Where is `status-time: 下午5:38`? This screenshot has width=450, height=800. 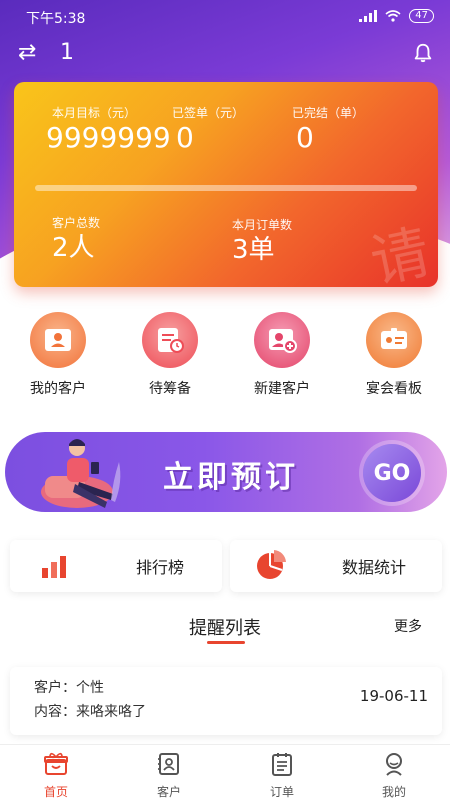
status-time: 下午5:38 is located at coordinates (56, 19).